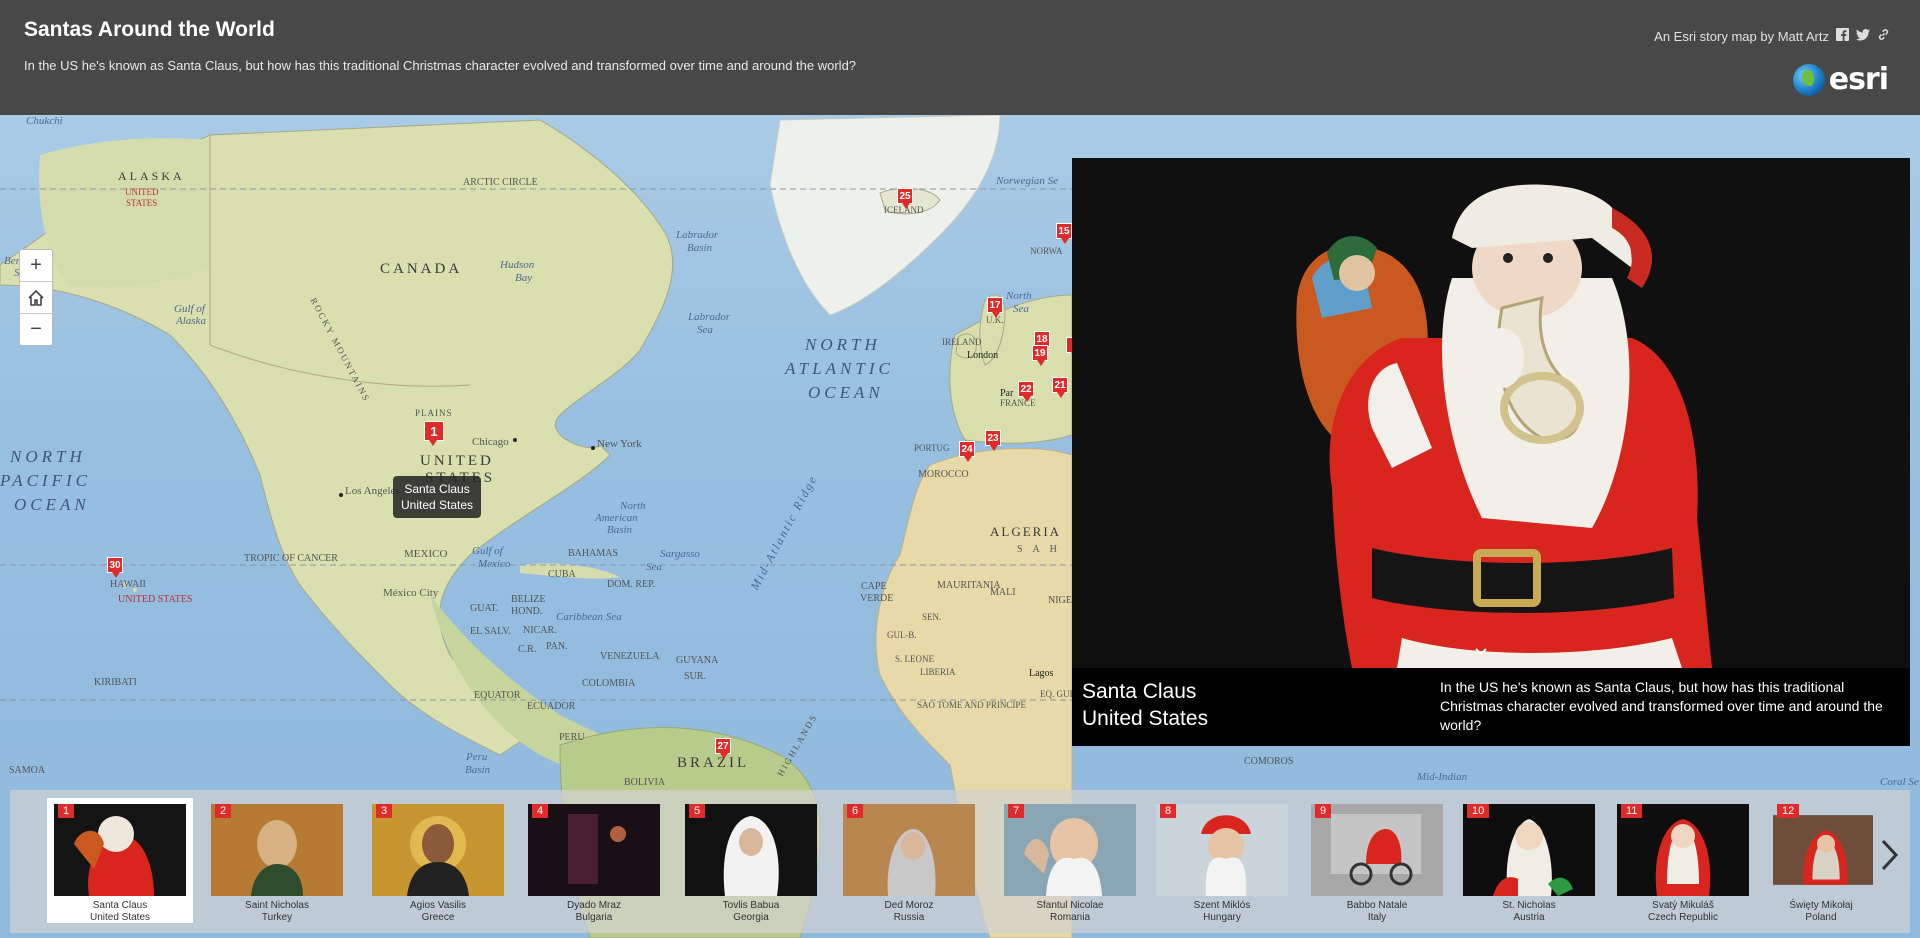 The width and height of the screenshot is (1920, 938). What do you see at coordinates (723, 748) in the screenshot?
I see `map-pin-27: 27` at bounding box center [723, 748].